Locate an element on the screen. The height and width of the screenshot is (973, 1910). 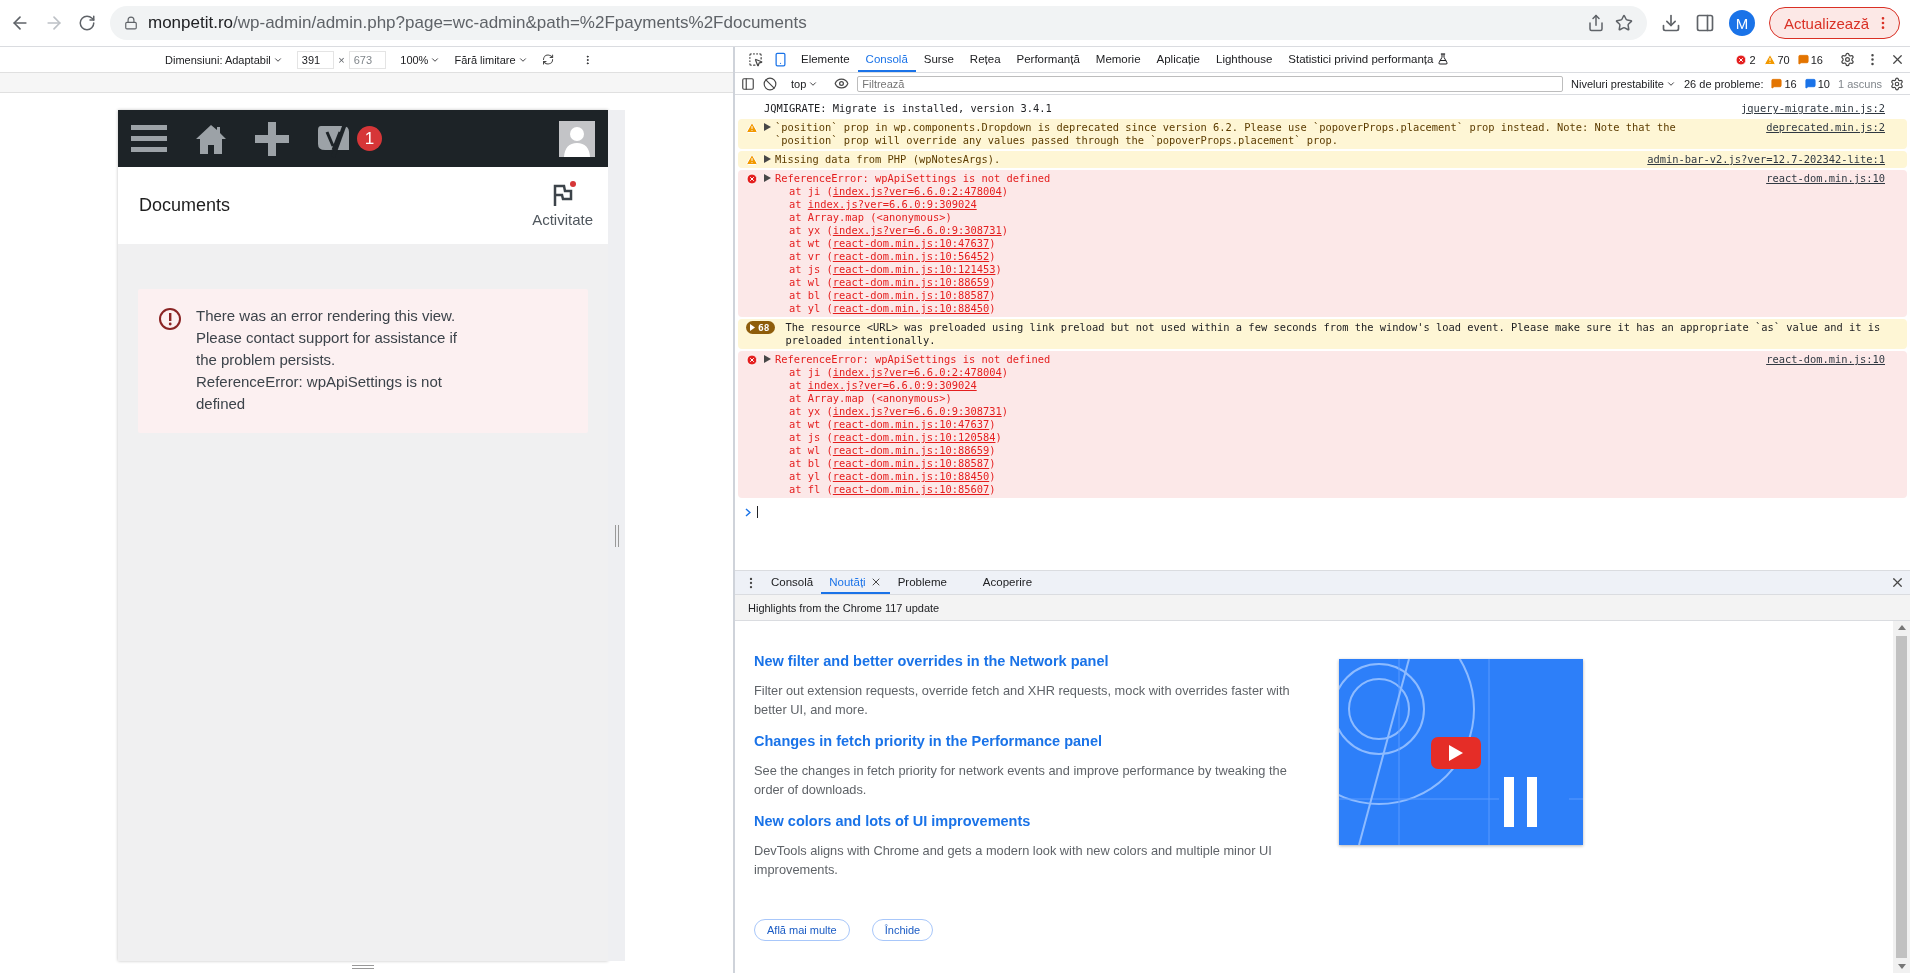
issues-info-count: 10 is located at coordinates (1817, 83).